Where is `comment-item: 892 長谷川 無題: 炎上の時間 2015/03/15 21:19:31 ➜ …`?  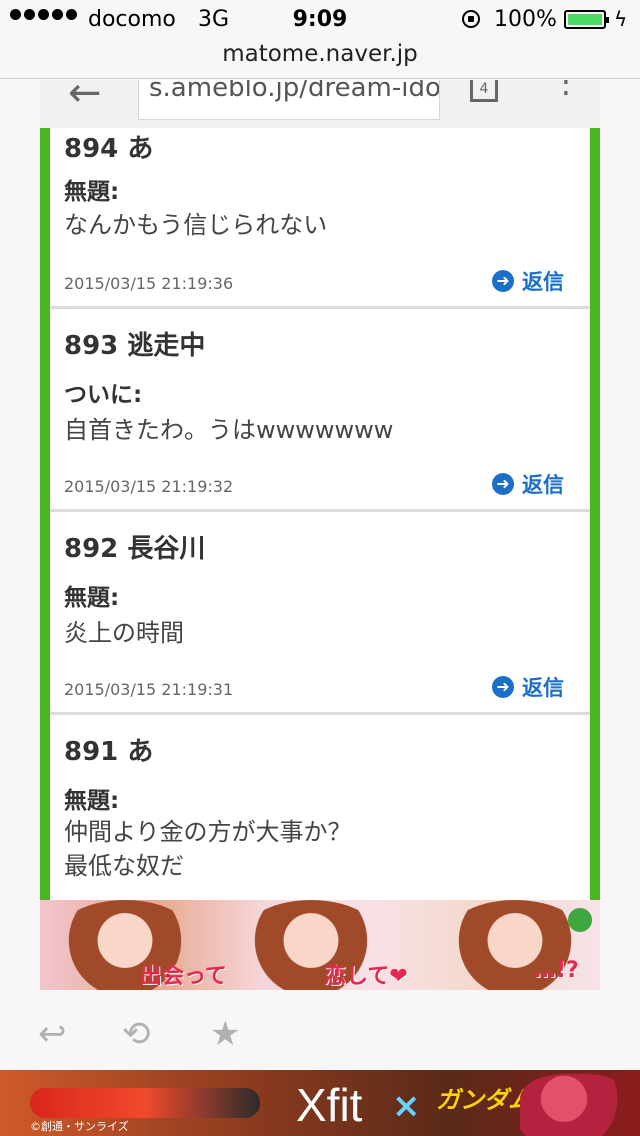
comment-item: 892 長谷川 無題: 炎上の時間 2015/03/15 21:19:31 ➜ … is located at coordinates (320, 612).